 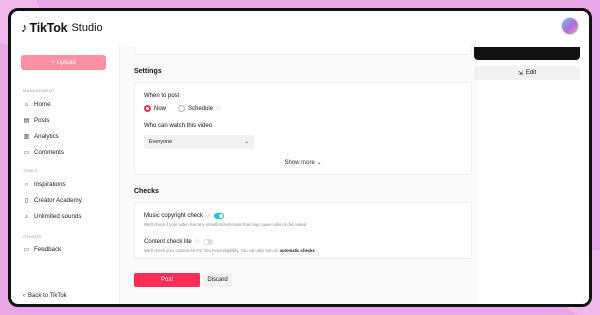 I want to click on automatic-checks-link: automatic checks, so click(x=297, y=250).